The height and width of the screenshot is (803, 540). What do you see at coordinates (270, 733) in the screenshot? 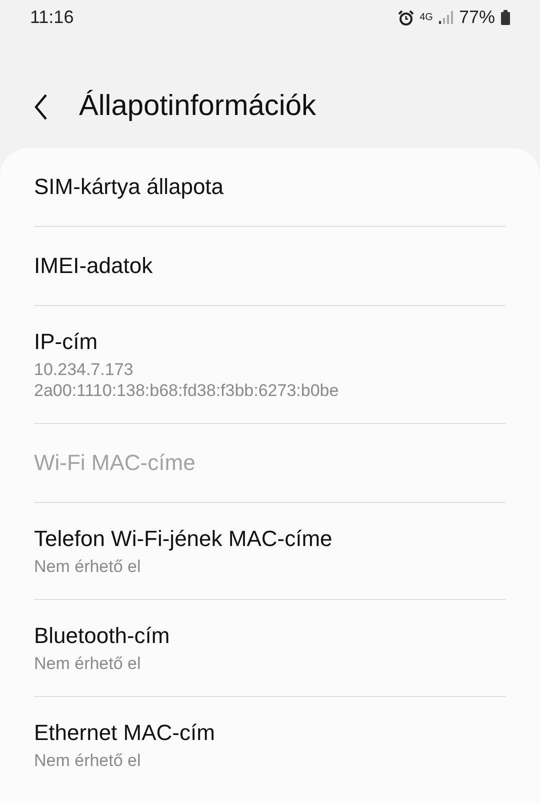
I see `item-title: Ethernet MAC-cím` at bounding box center [270, 733].